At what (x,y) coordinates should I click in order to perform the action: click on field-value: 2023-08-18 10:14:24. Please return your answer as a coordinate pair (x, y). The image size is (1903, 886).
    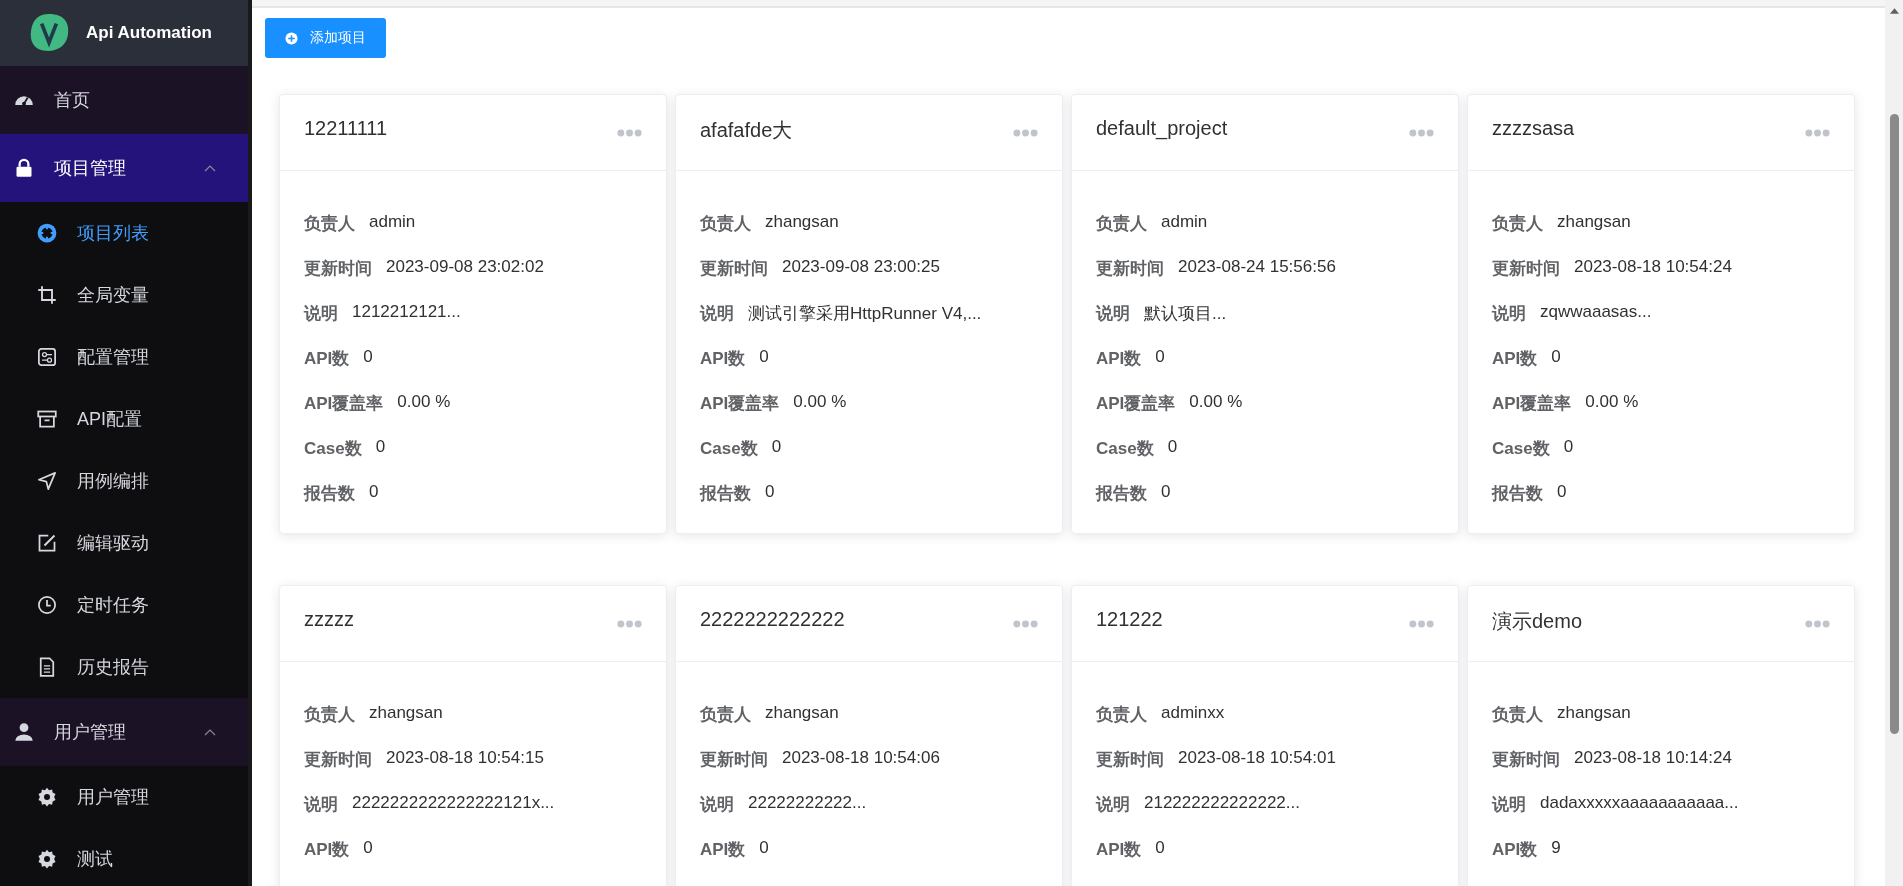
    Looking at the image, I should click on (1653, 758).